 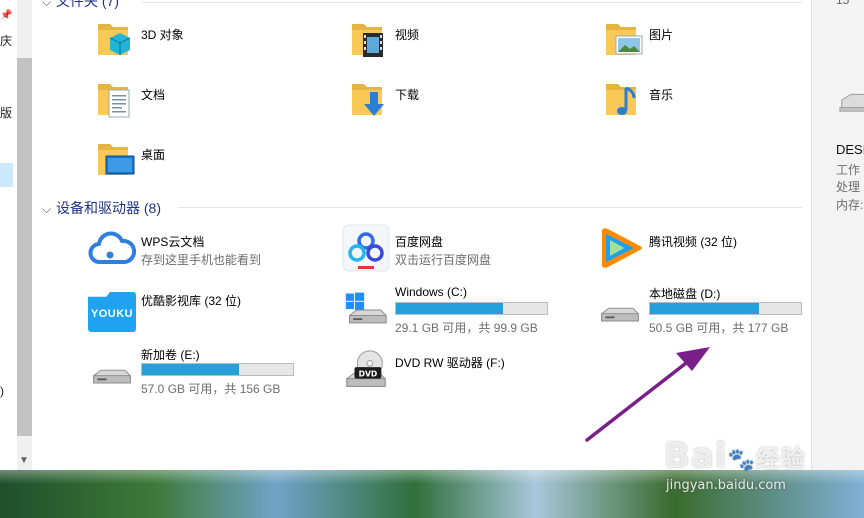 What do you see at coordinates (726, 485) in the screenshot?
I see `watermark-url: jingyan.baidu.com` at bounding box center [726, 485].